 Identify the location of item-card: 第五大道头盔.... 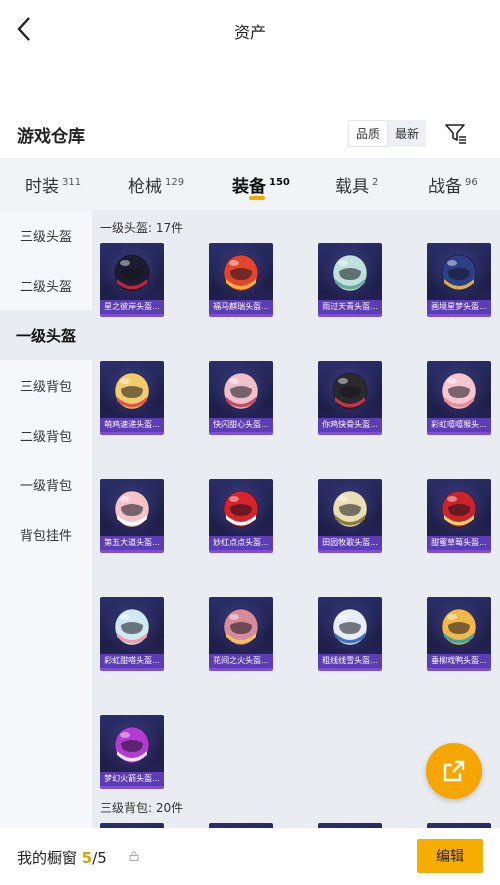
(132, 516).